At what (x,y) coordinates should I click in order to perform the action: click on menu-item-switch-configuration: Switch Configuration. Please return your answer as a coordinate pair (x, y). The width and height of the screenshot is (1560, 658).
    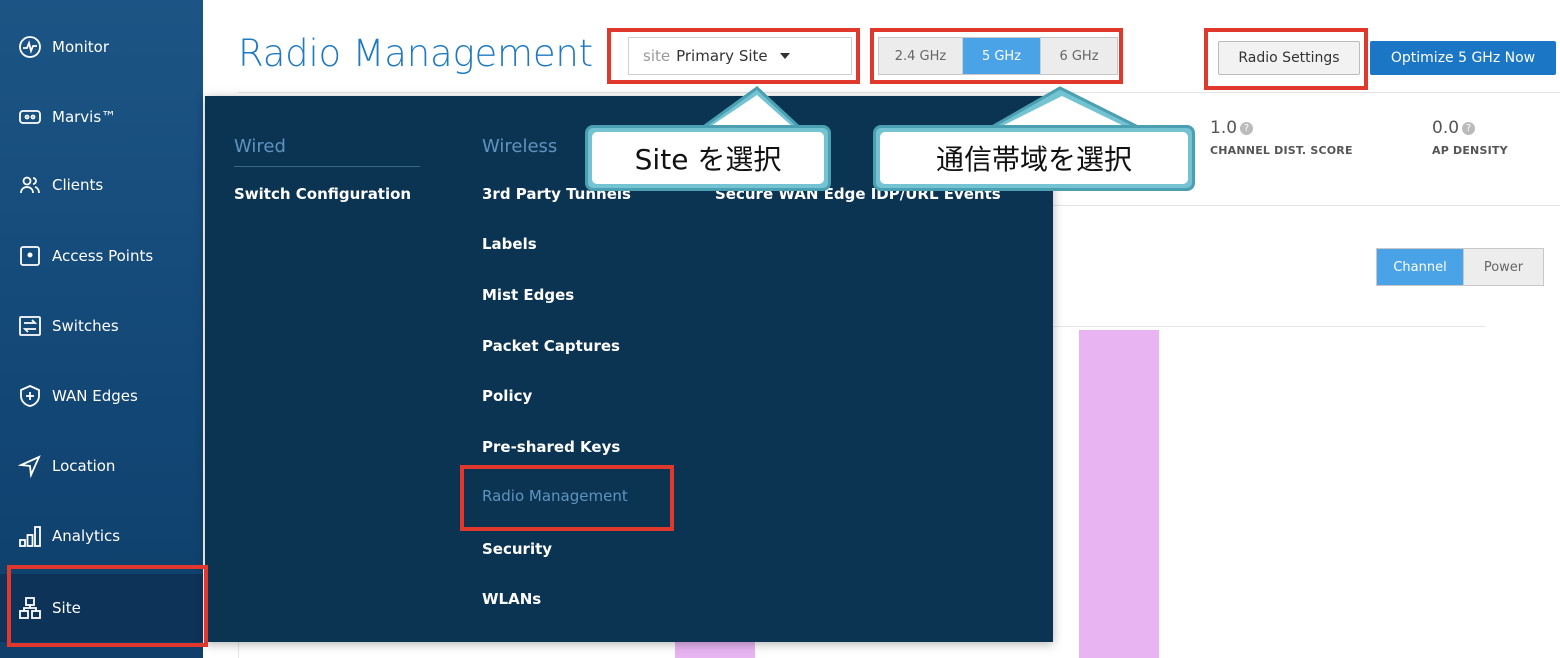
    Looking at the image, I should click on (322, 194).